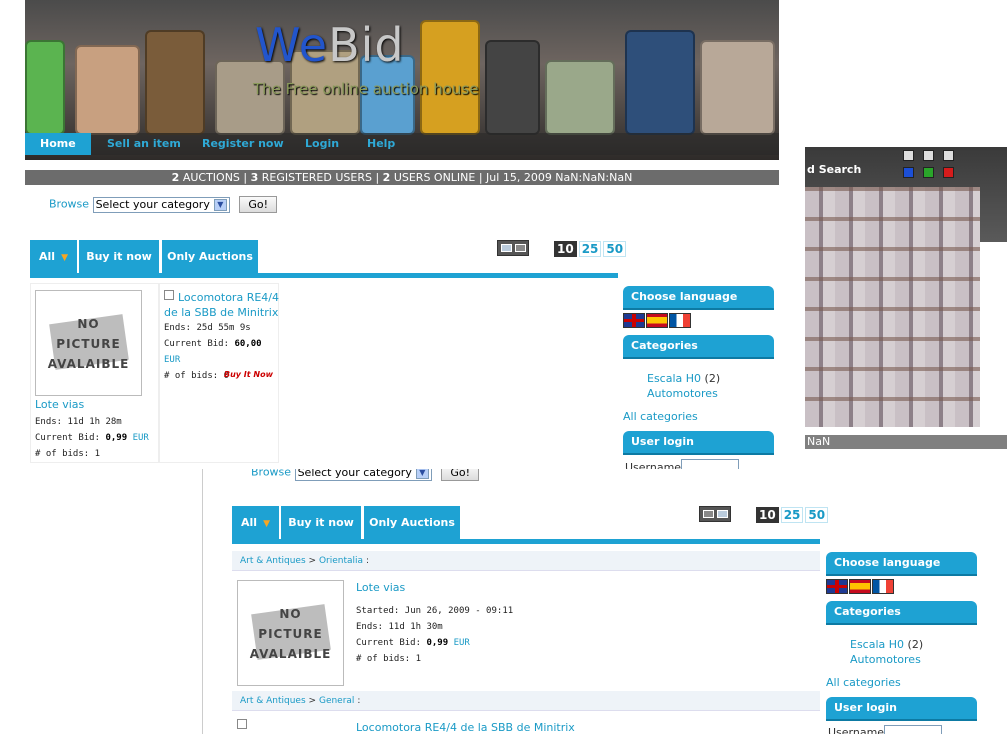  Describe the element at coordinates (892, 307) in the screenshot. I see `banner-photo-books` at that location.